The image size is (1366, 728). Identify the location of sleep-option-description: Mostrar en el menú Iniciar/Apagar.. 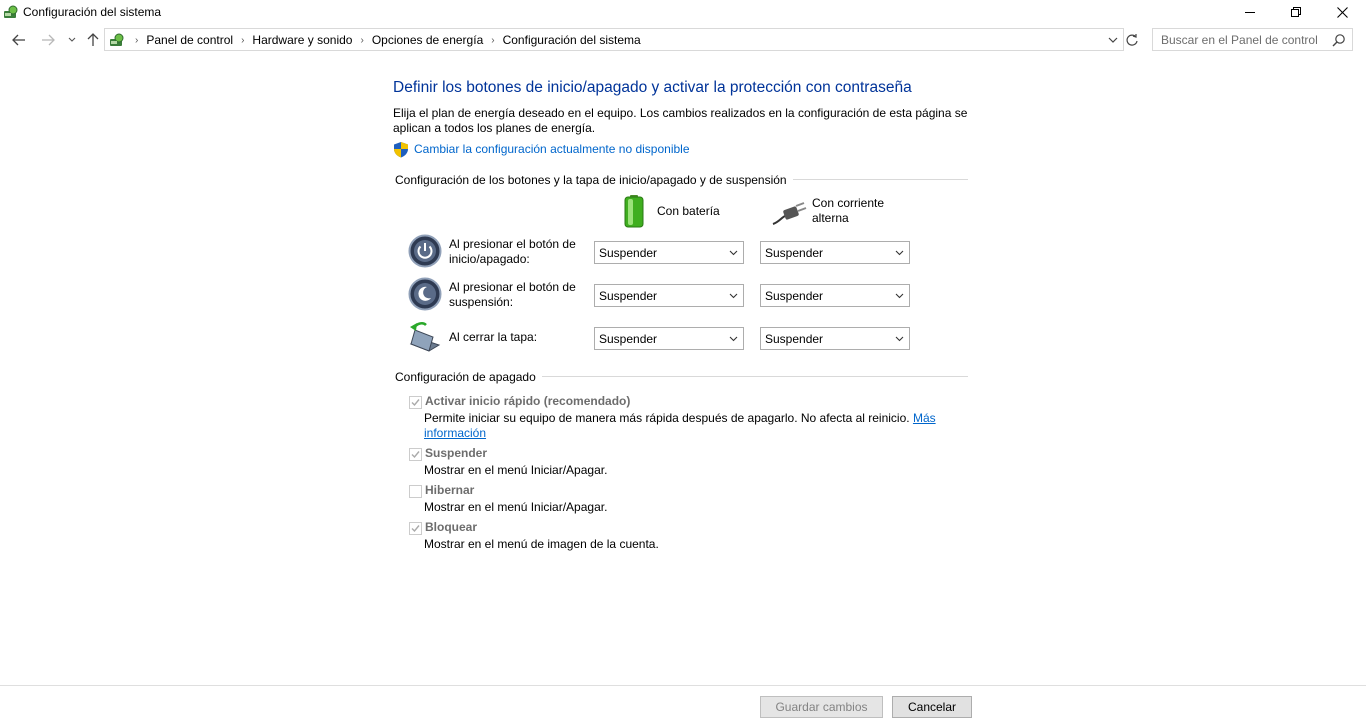
(516, 470).